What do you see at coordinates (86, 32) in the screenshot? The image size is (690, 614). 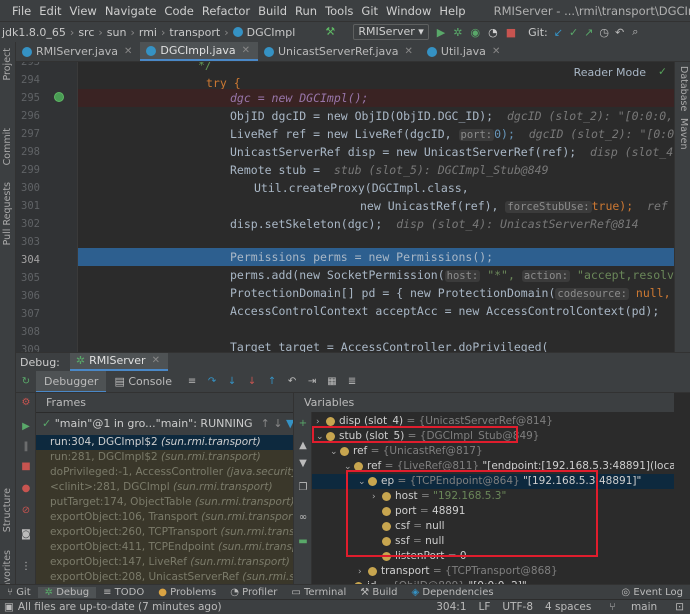 I see `breadcrumb-src: src` at bounding box center [86, 32].